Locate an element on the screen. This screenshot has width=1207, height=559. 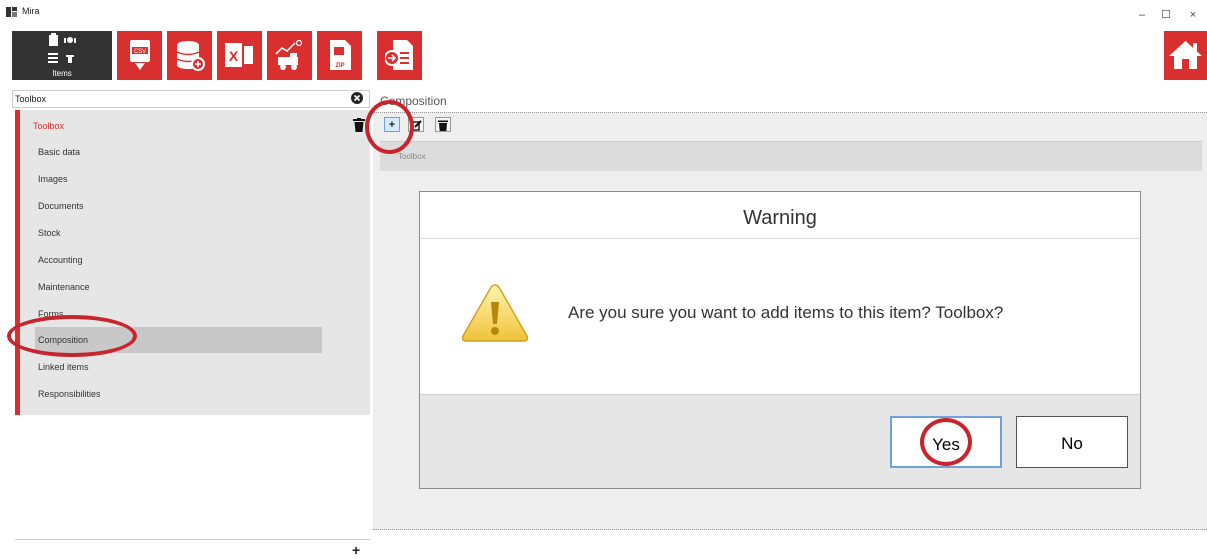
dialog-title: Warning is located at coordinates (780, 215).